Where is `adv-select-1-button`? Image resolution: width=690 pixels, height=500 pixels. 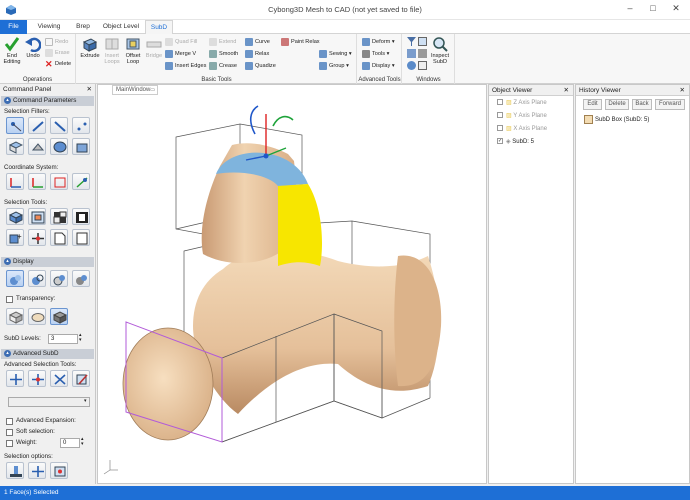 adv-select-1-button is located at coordinates (15, 378).